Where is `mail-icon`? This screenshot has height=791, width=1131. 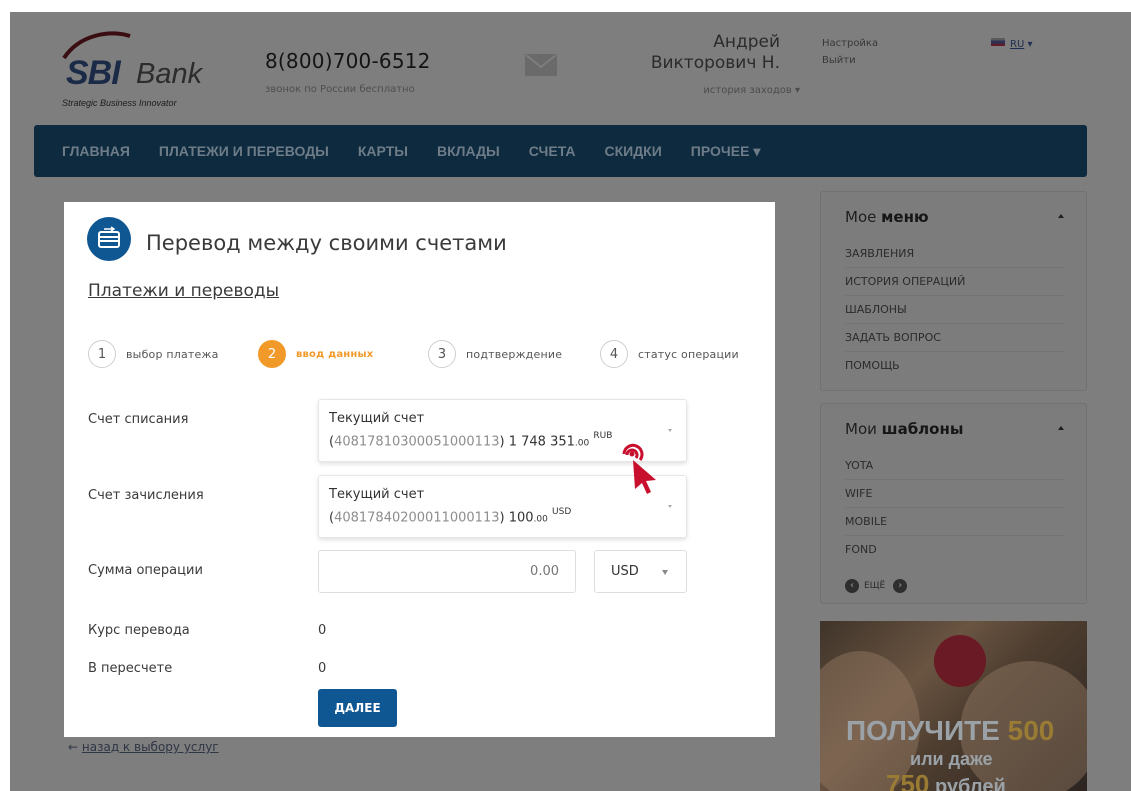 mail-icon is located at coordinates (541, 65).